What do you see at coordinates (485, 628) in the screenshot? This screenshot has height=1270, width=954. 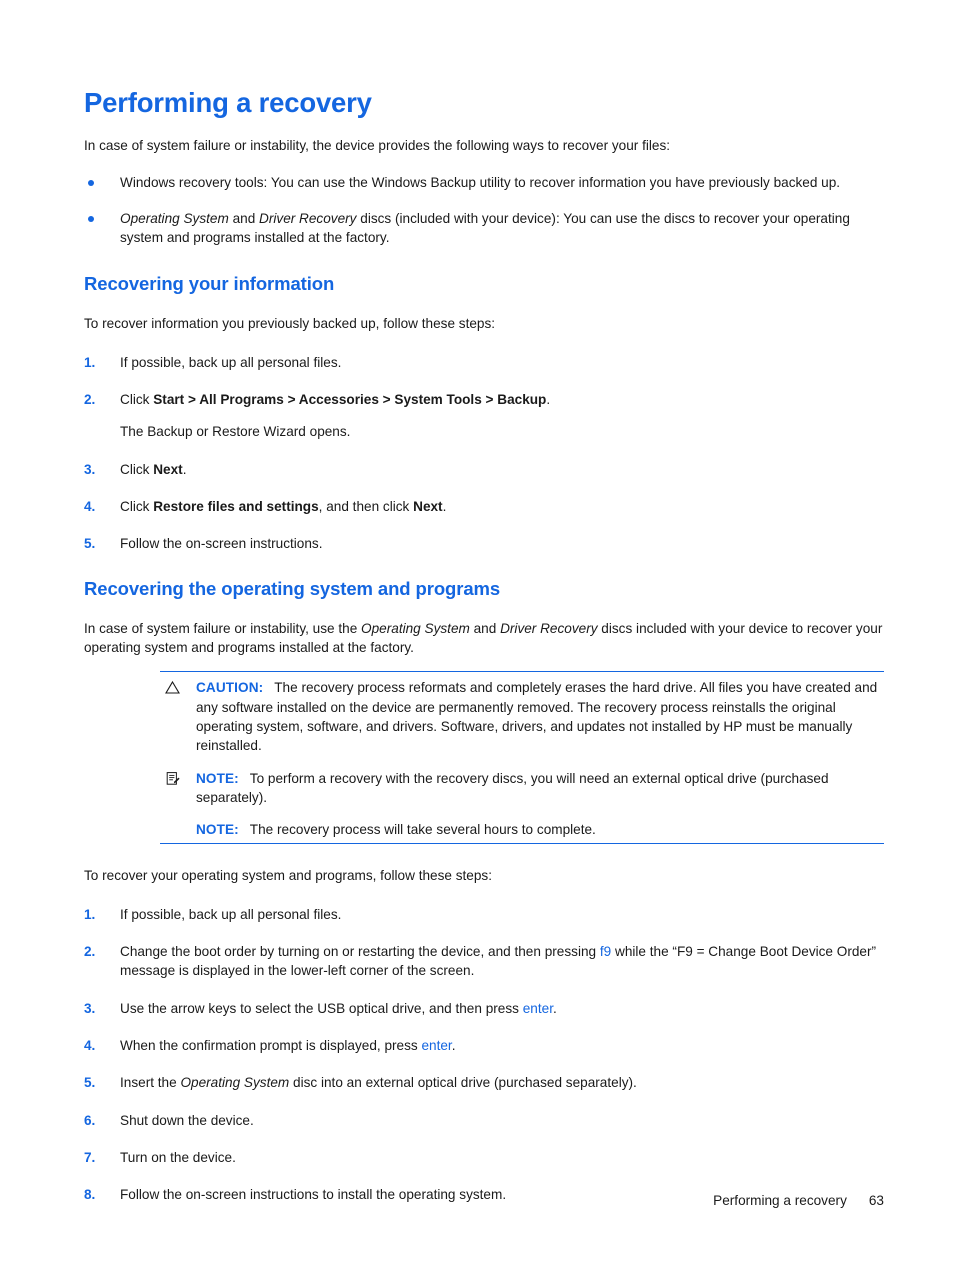 I see `intro-mid: and` at bounding box center [485, 628].